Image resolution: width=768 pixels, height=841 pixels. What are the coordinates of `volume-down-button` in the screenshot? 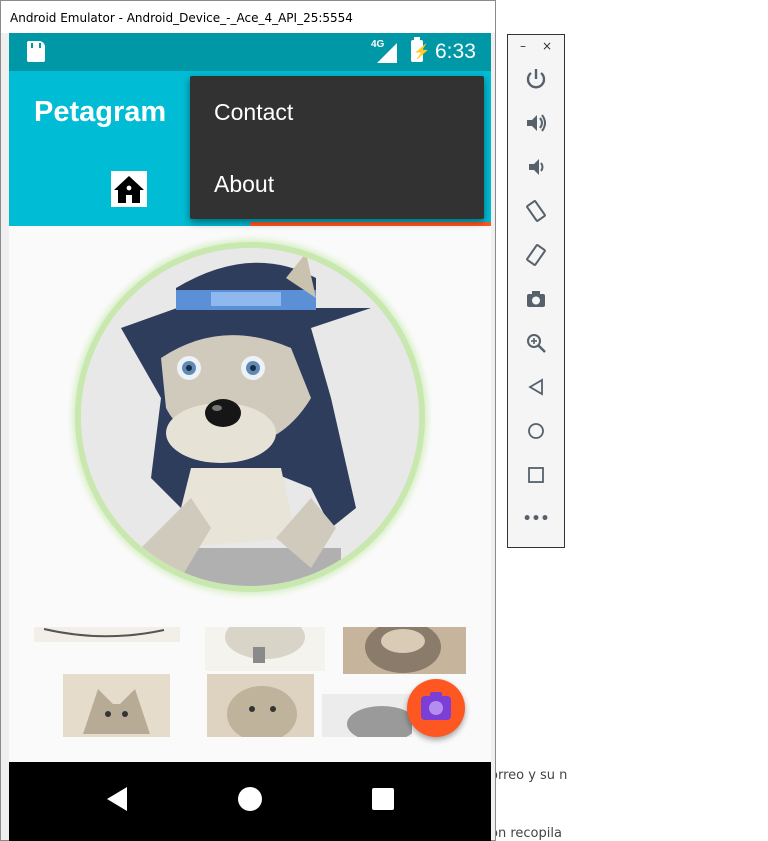 It's located at (536, 167).